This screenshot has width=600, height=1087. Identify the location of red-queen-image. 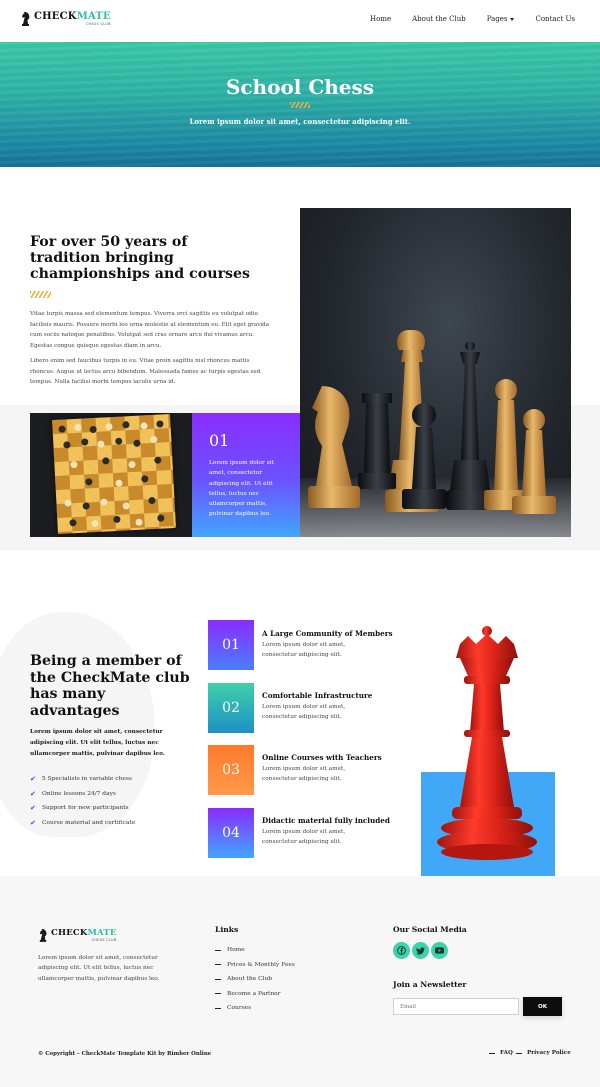
(487, 743).